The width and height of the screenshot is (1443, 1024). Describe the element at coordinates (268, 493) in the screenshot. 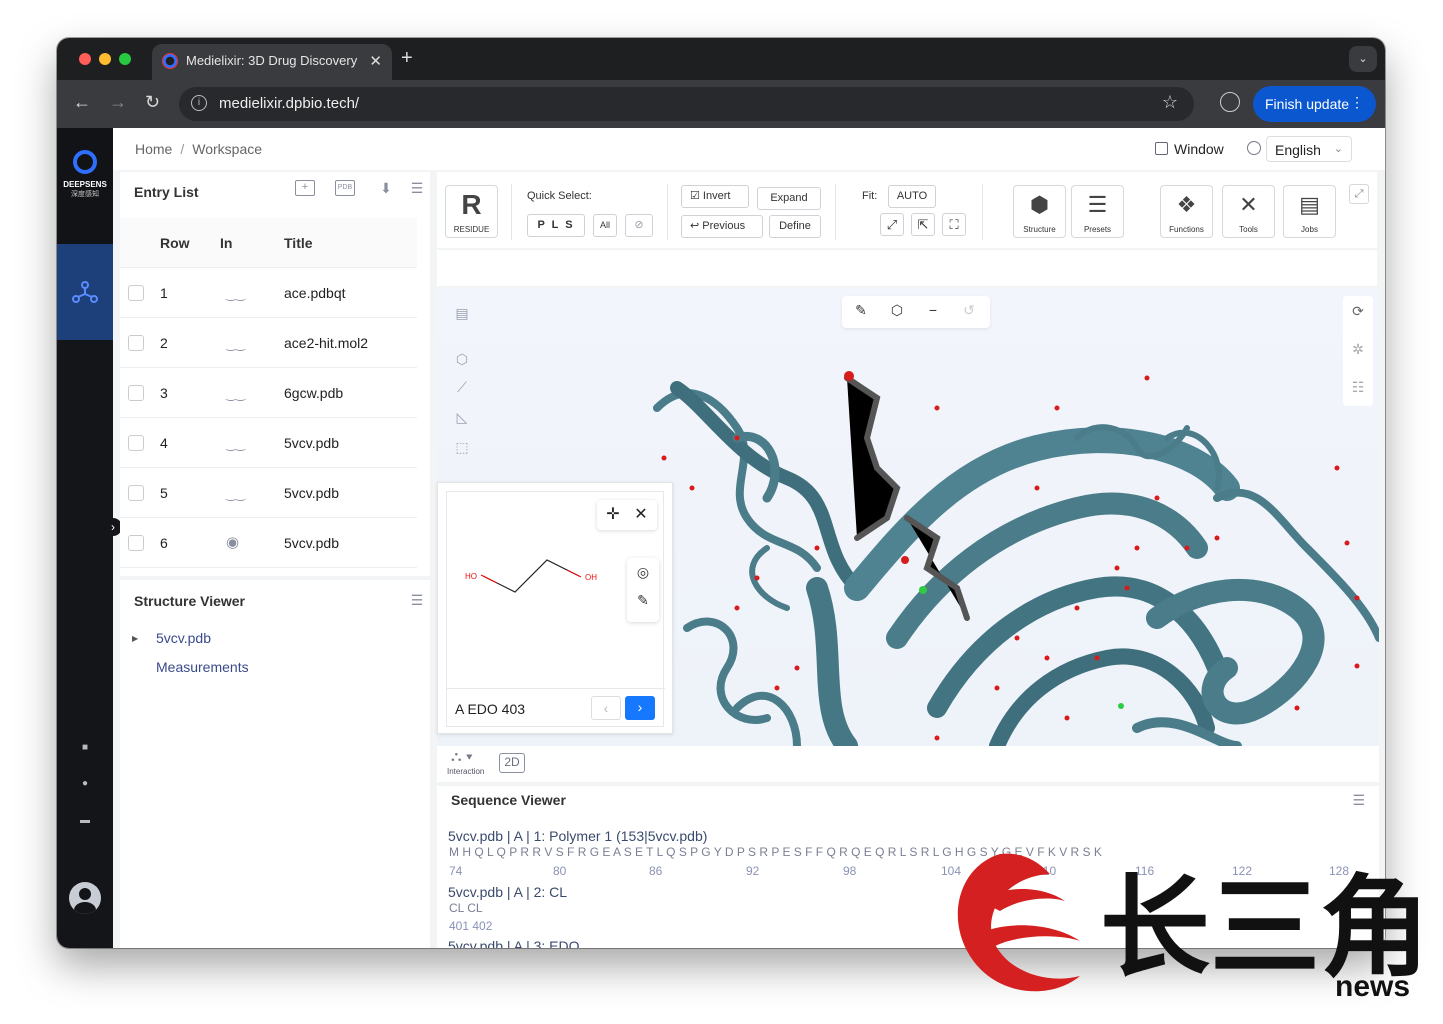

I see `table-row: 5 ‿‿ 5vcv.pdb` at that location.